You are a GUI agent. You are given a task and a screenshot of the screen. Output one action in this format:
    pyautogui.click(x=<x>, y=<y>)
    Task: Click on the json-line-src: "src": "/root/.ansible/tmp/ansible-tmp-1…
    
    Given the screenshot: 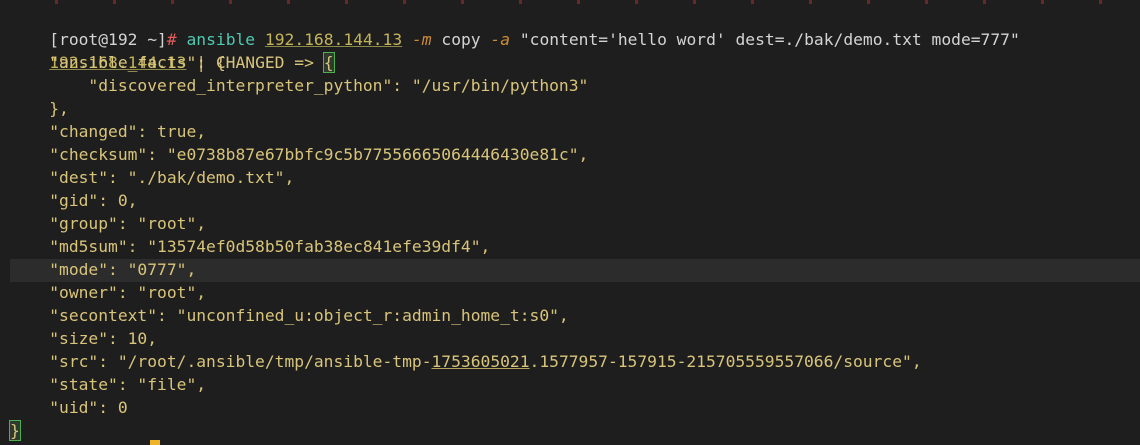 What is the action you would take?
    pyautogui.click(x=466, y=362)
    